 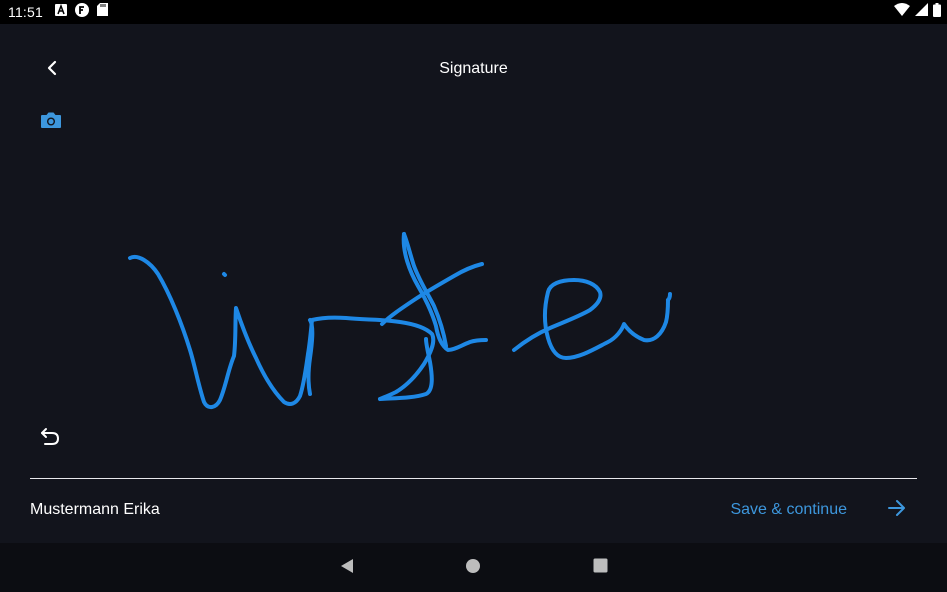 What do you see at coordinates (921, 12) in the screenshot?
I see `signal-icon` at bounding box center [921, 12].